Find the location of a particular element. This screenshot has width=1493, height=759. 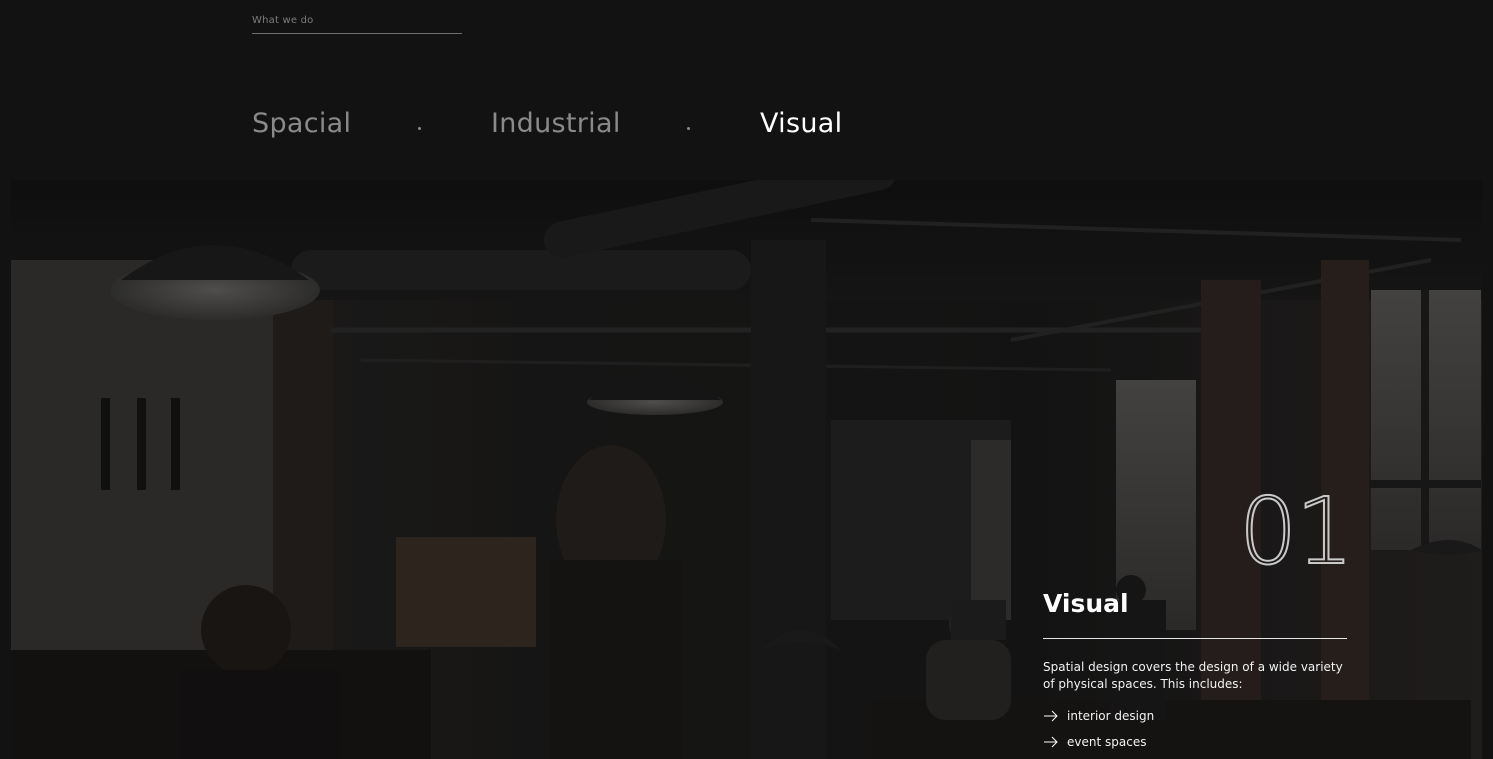

list-item: event spaces is located at coordinates (1195, 742).